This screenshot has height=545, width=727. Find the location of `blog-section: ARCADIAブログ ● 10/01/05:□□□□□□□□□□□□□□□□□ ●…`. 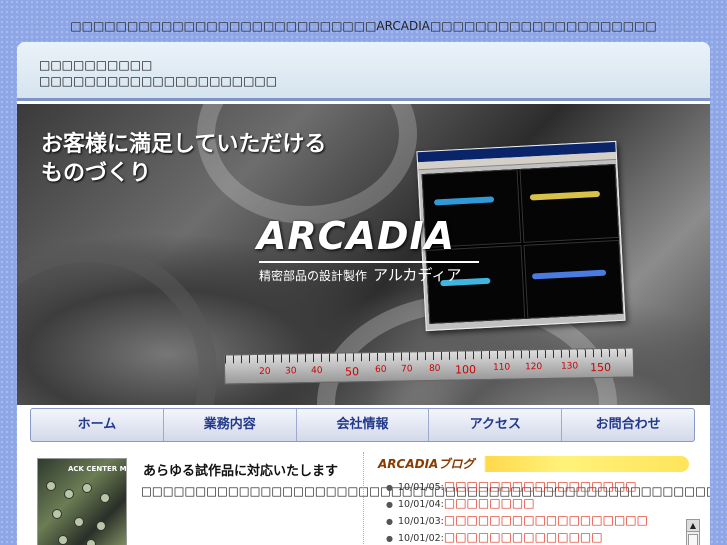

blog-section: ARCADIAブログ ● 10/01/05:□□□□□□□□□□□□□□□□□ ●… is located at coordinates (537, 500).